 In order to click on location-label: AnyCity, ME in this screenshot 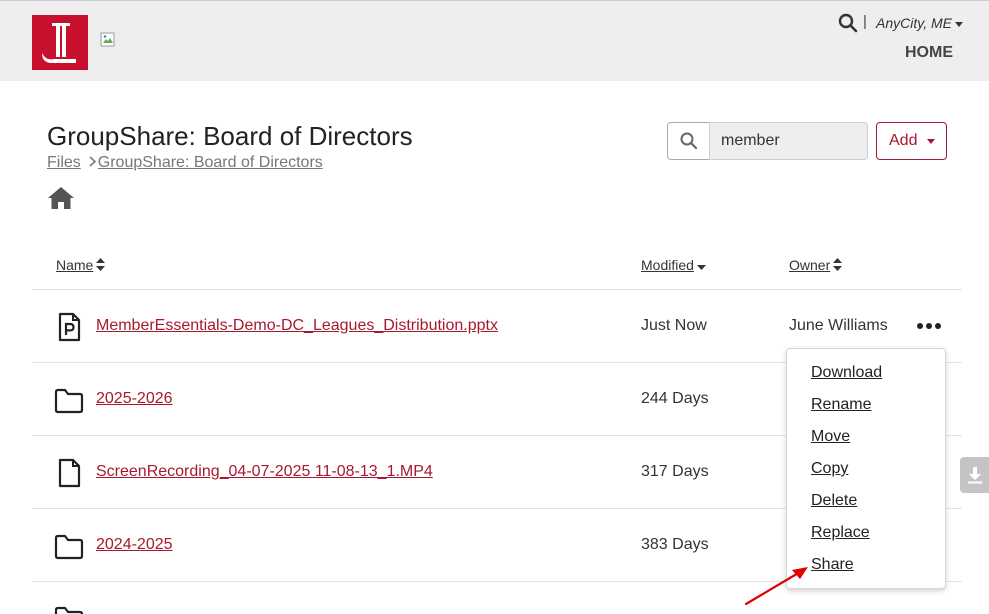, I will do `click(914, 23)`.